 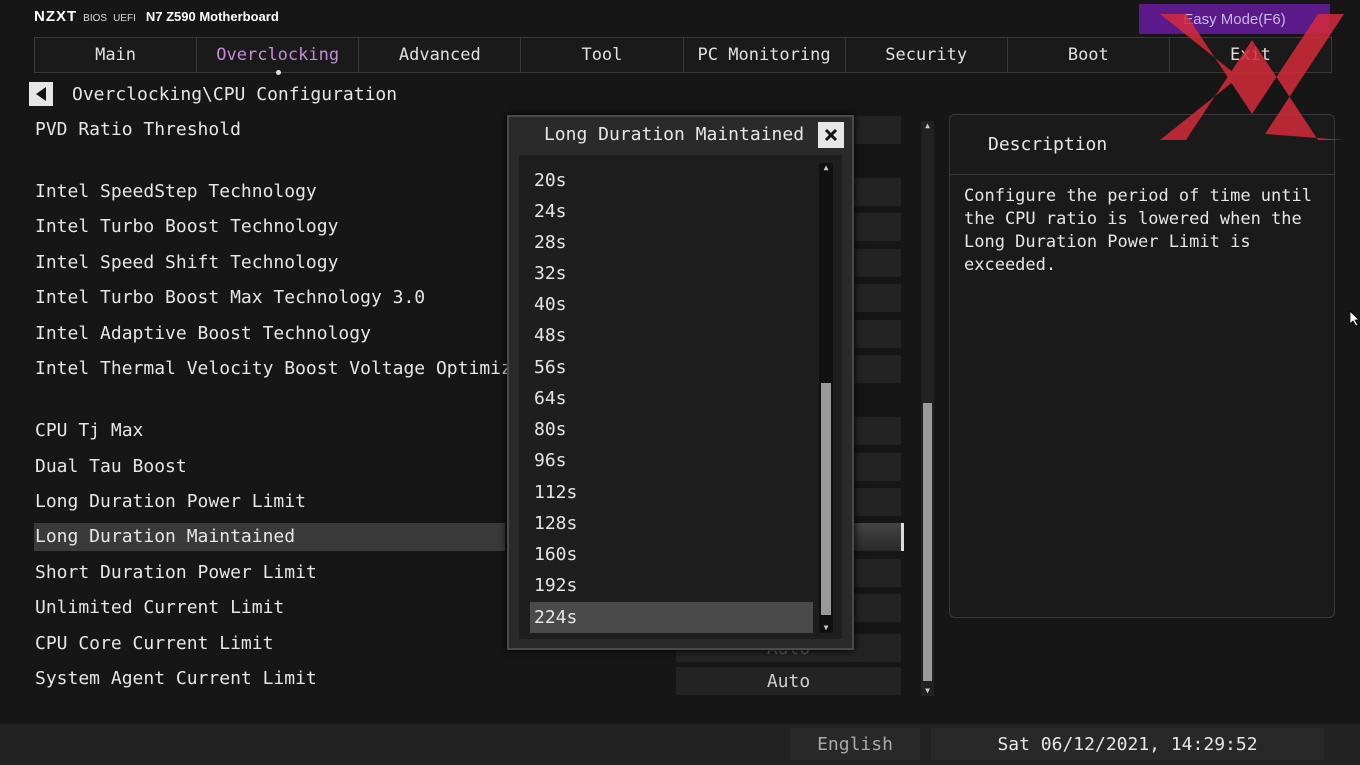 I want to click on option-item-selected: 224s, so click(x=671, y=617).